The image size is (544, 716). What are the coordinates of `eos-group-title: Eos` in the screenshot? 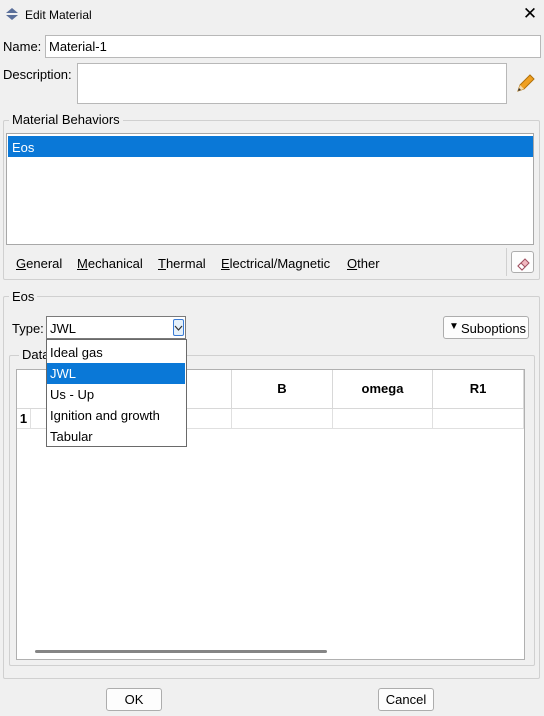 It's located at (23, 296).